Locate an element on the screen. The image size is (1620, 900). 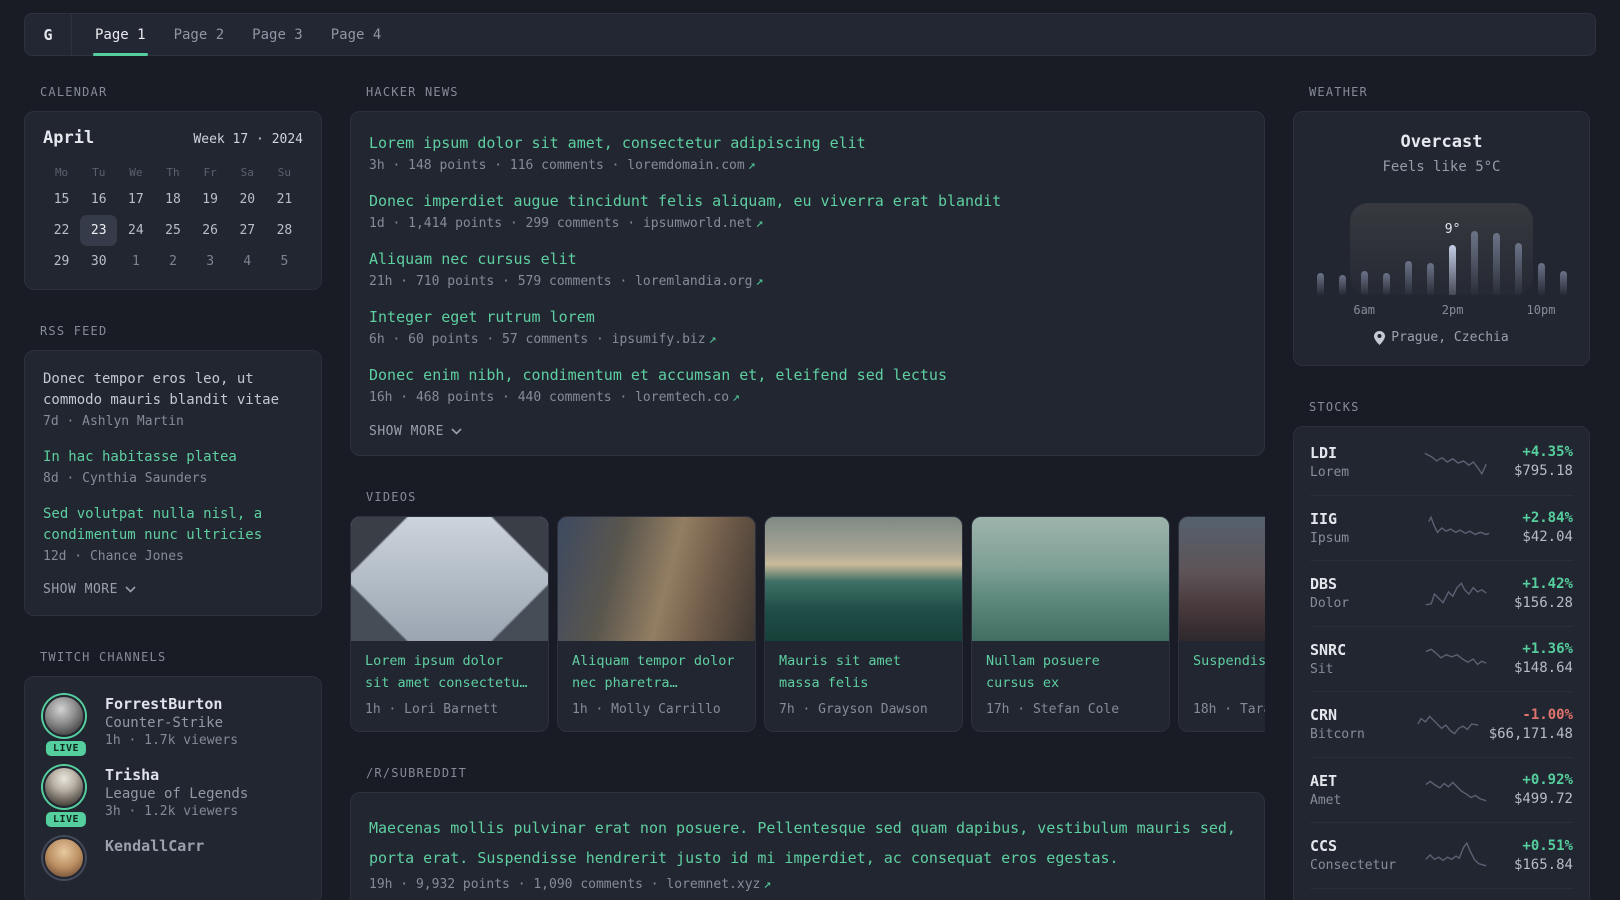
calendar-day: 15 is located at coordinates (61, 199).